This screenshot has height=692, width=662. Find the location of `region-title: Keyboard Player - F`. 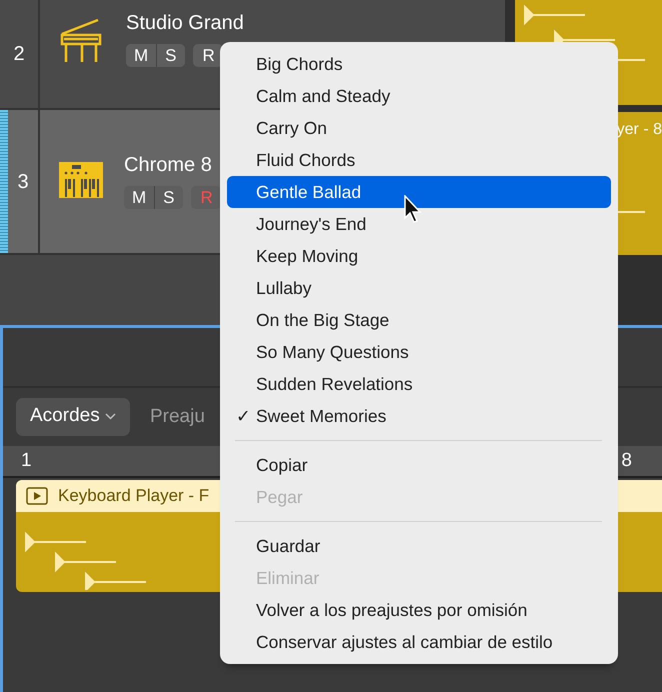

region-title: Keyboard Player - F is located at coordinates (134, 496).